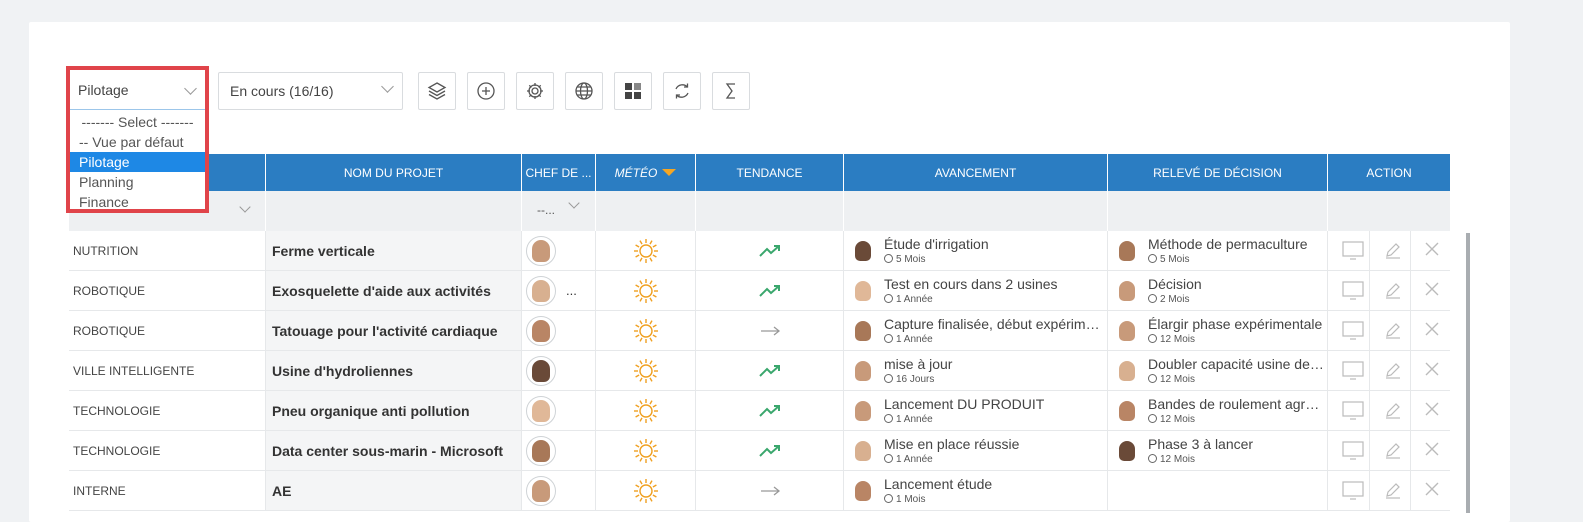 This screenshot has width=1583, height=522. What do you see at coordinates (310, 91) in the screenshot?
I see `status-select: En cours (16/16)` at bounding box center [310, 91].